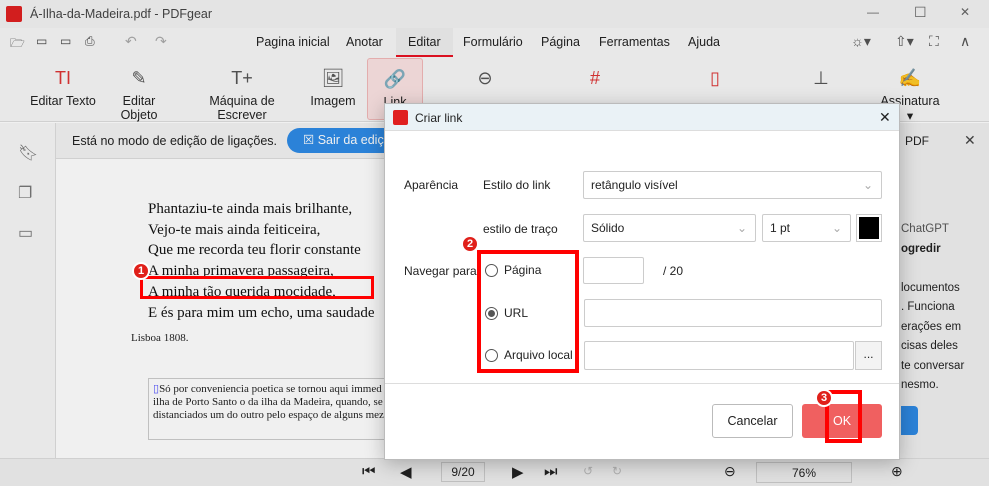  Describe the element at coordinates (141, 271) in the screenshot. I see `step-1-badge: 1` at that location.